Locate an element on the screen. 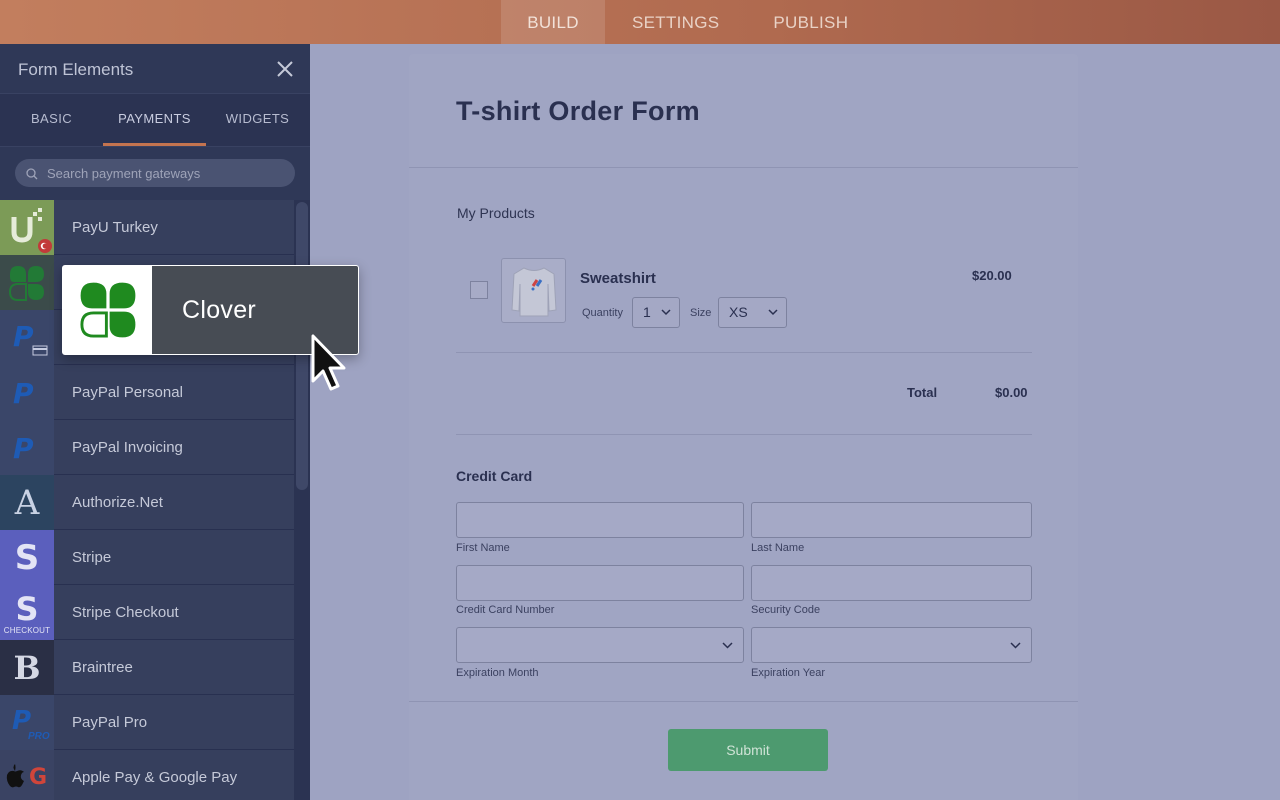  stripe-icon: S is located at coordinates (27, 557).